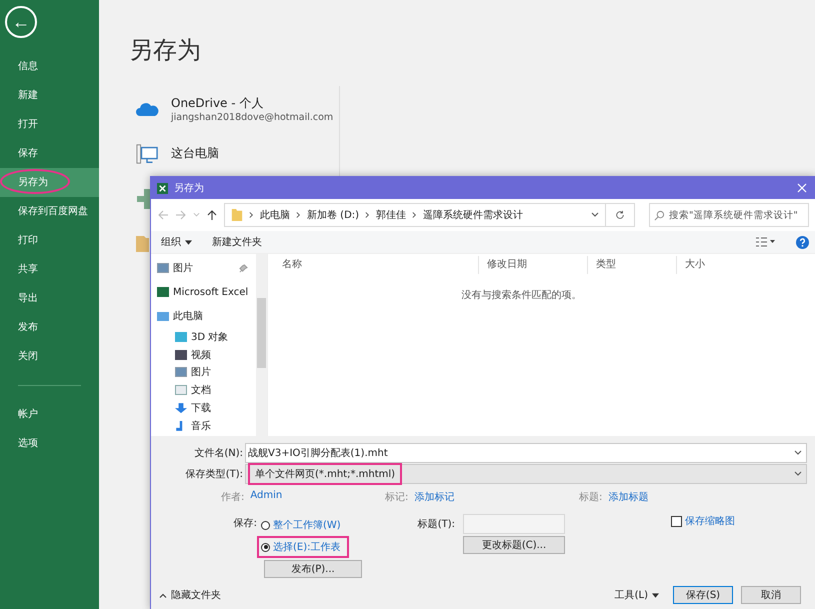 The image size is (815, 609). I want to click on path-segment: 新加卷 (D:), so click(333, 215).